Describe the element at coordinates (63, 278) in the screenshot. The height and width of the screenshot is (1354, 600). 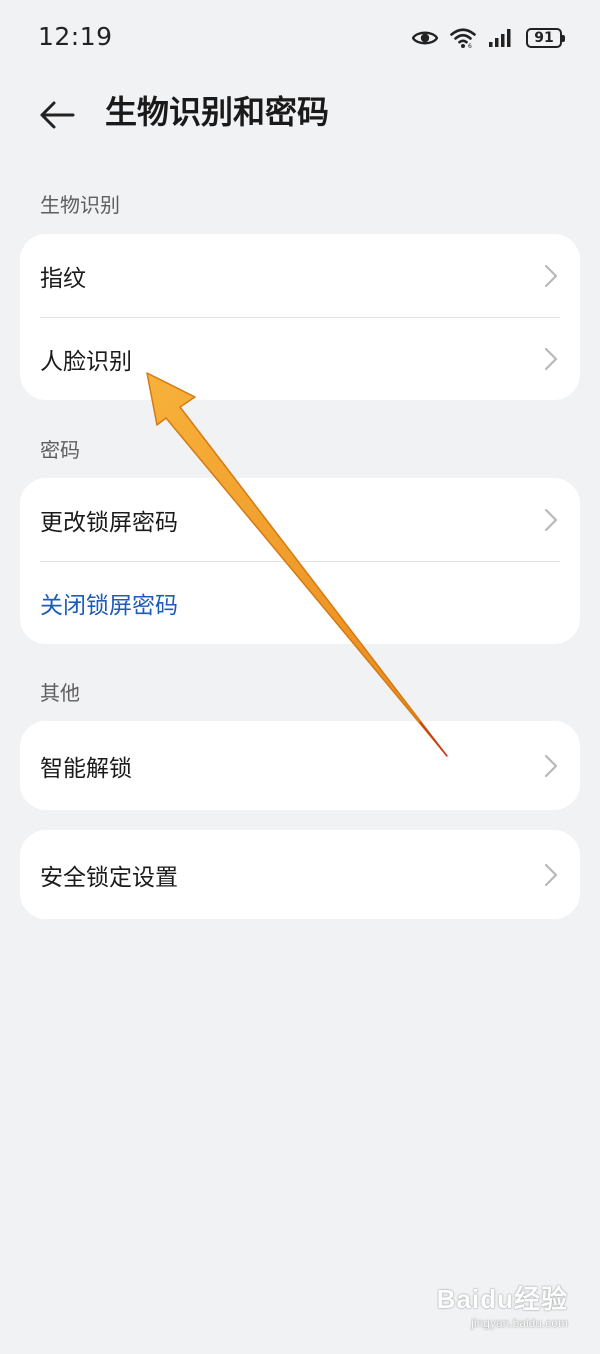
I see `list-item-label: 指纹` at that location.